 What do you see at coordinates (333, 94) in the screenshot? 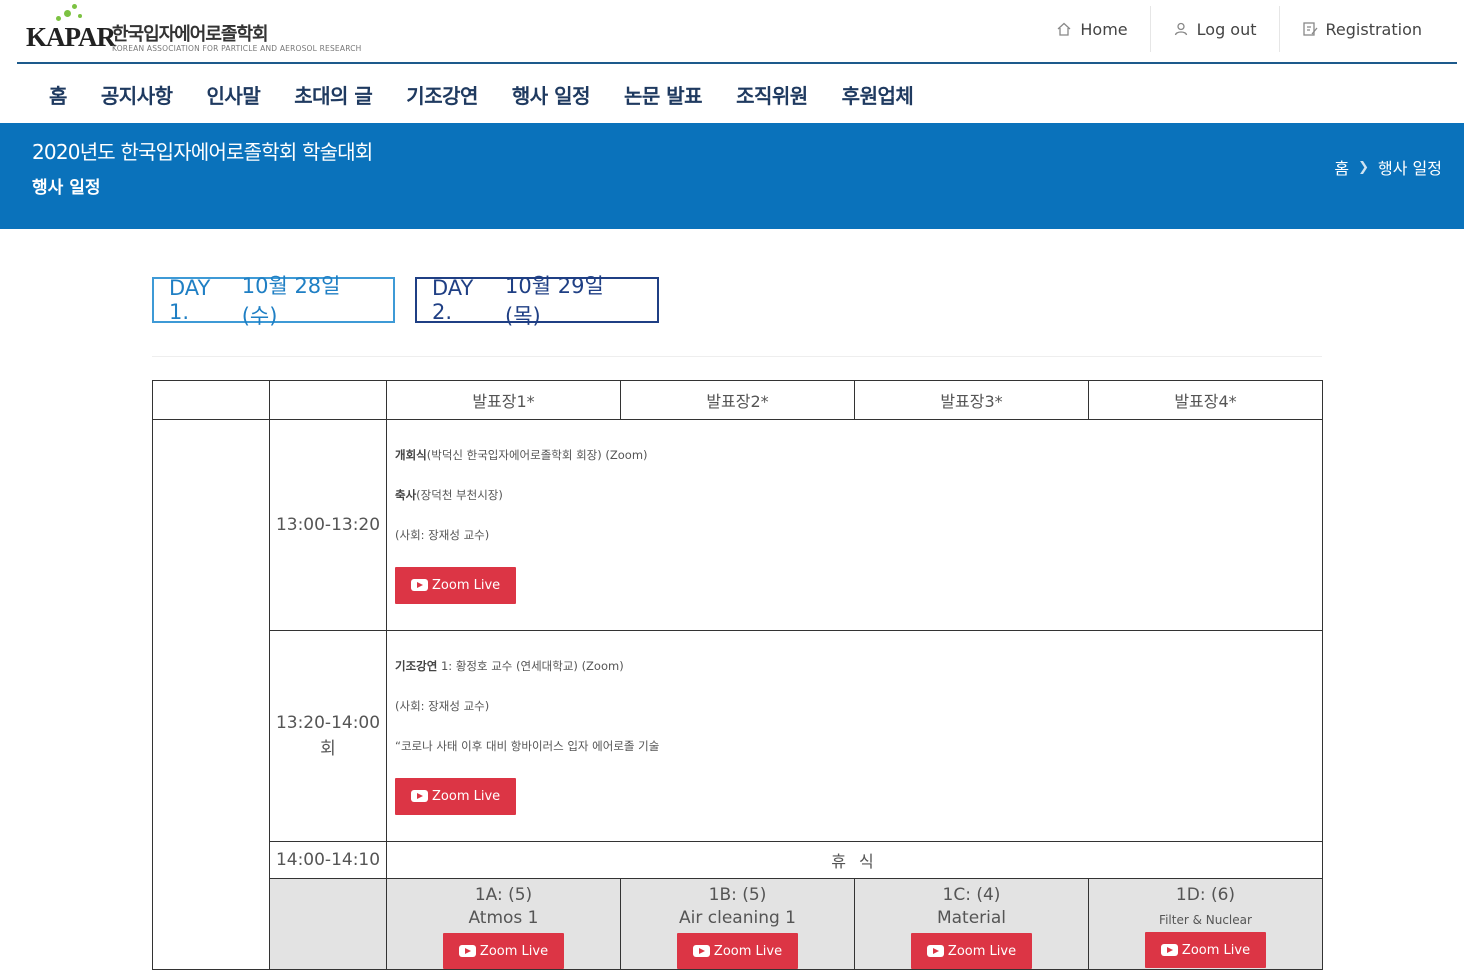
I see `nav-item-invitation: 초대의 글` at bounding box center [333, 94].